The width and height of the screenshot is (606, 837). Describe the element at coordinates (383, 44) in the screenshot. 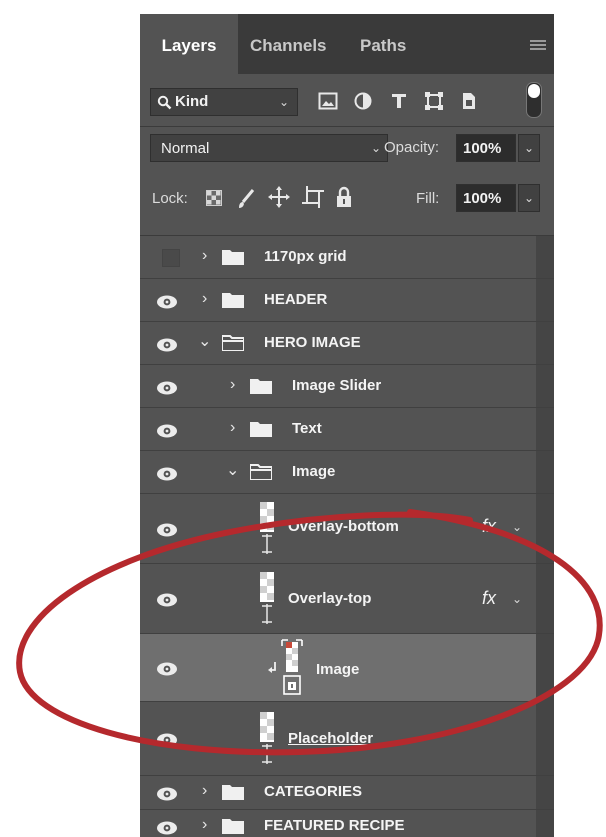

I see `tab-paths: Paths` at that location.